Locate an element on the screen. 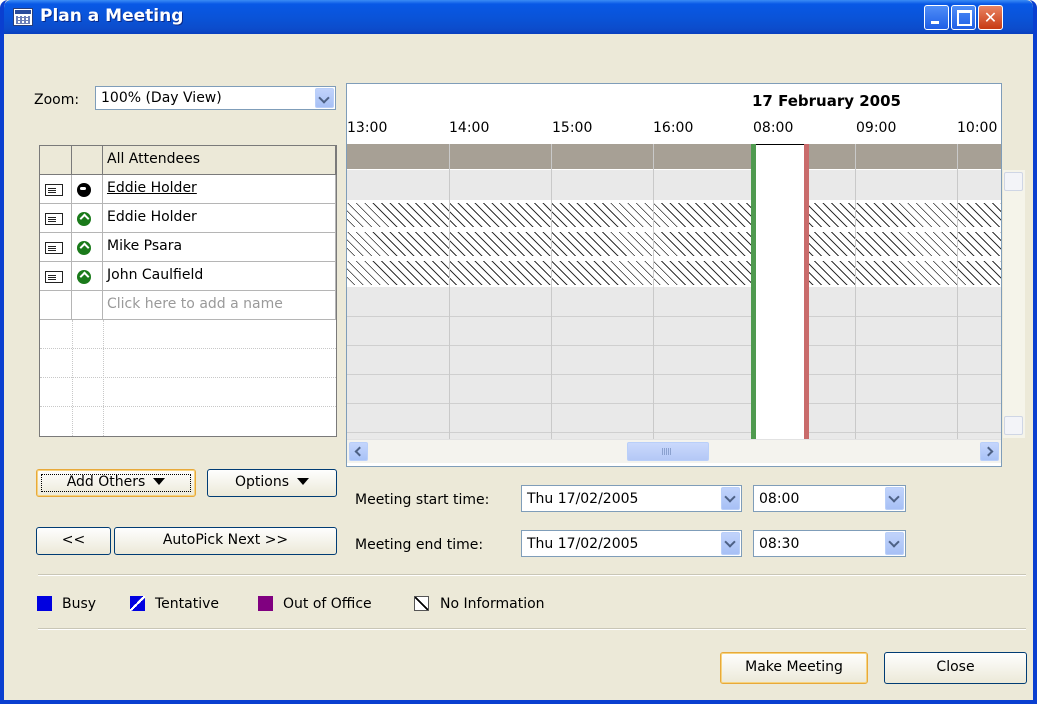 Image resolution: width=1037 pixels, height=704 pixels. autopick-next-button: AutoPick Next >> is located at coordinates (225, 541).